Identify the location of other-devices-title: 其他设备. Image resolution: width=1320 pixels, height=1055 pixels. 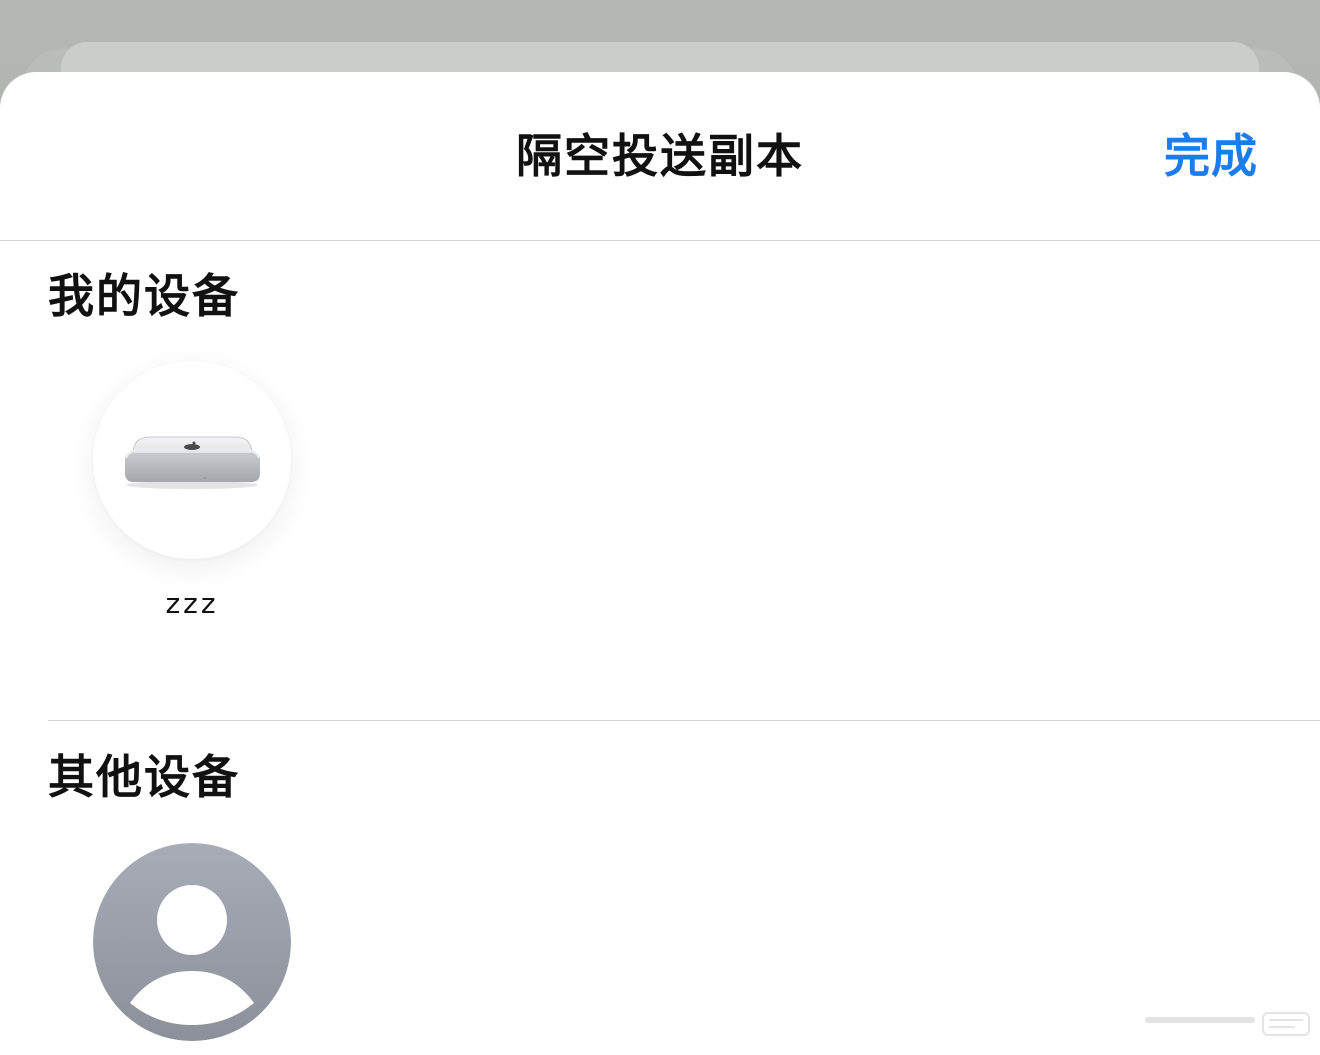
(144, 777).